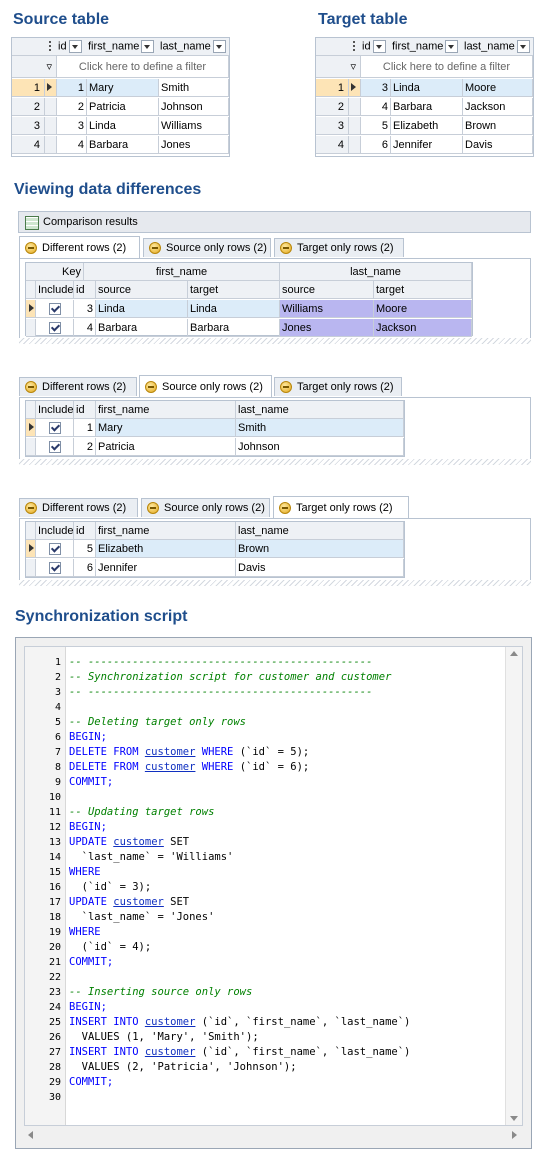  I want to click on code-line: `last_name` = 'Williams', so click(151, 857).